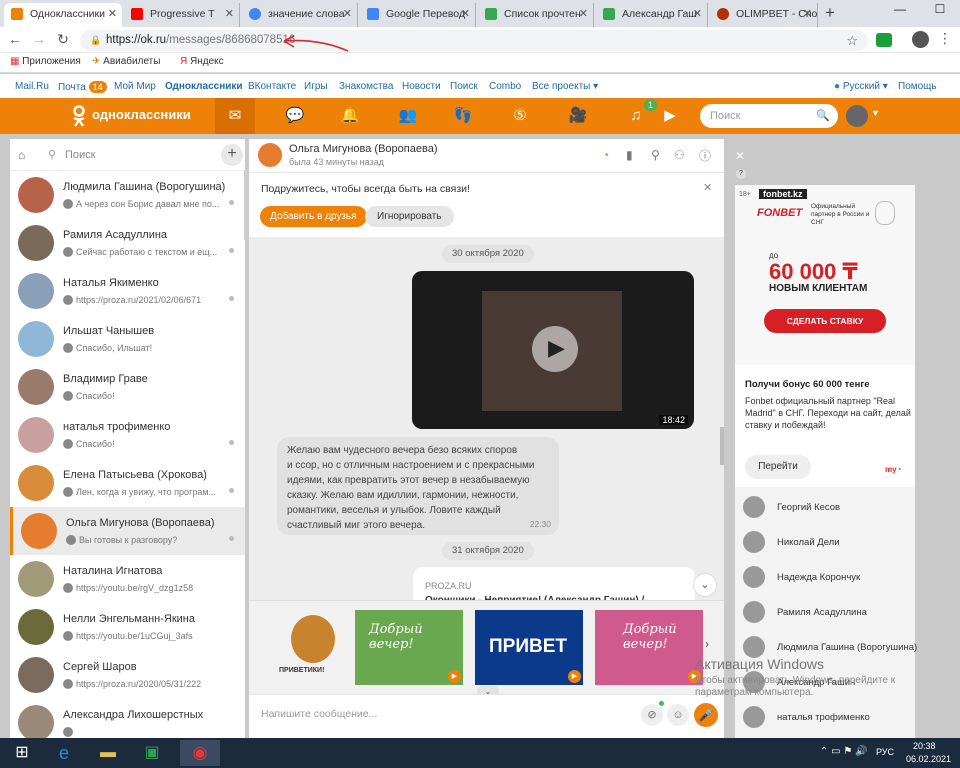 Image resolution: width=960 pixels, height=768 pixels. Describe the element at coordinates (553, 350) in the screenshot. I see `video-message: ▶ 18:42` at that location.